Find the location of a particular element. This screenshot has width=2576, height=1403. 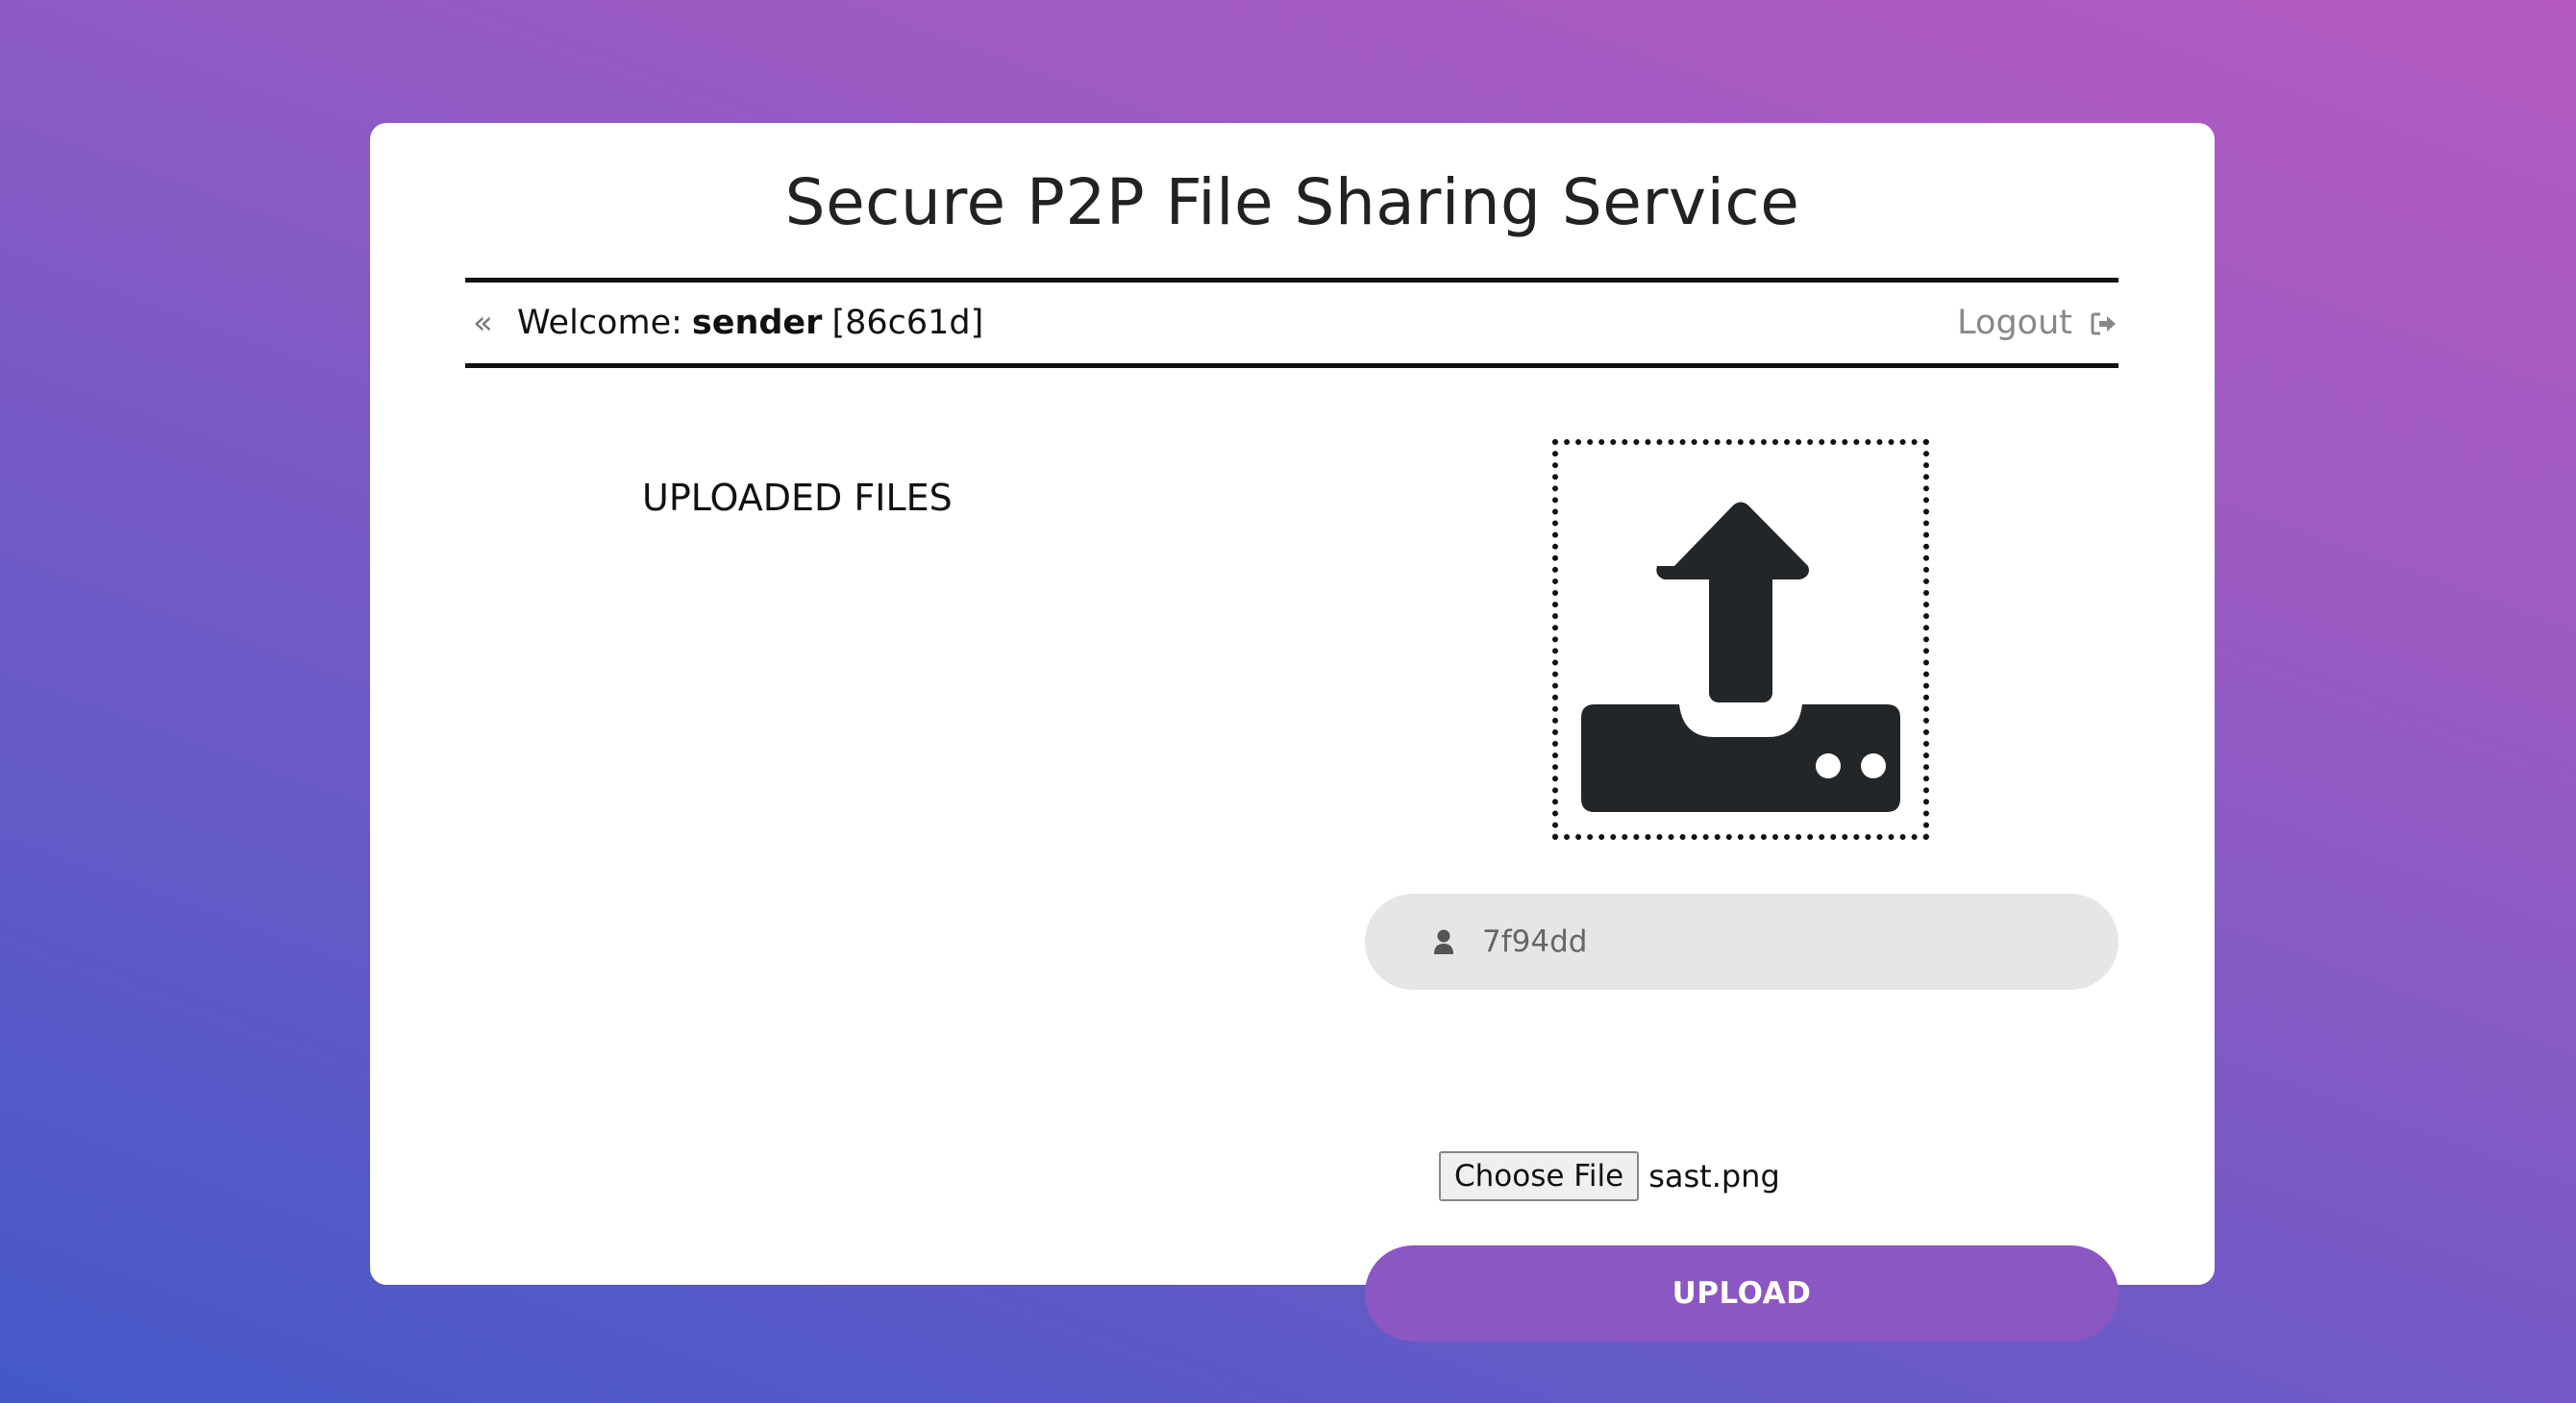

upload-tray-icon is located at coordinates (1741, 657).